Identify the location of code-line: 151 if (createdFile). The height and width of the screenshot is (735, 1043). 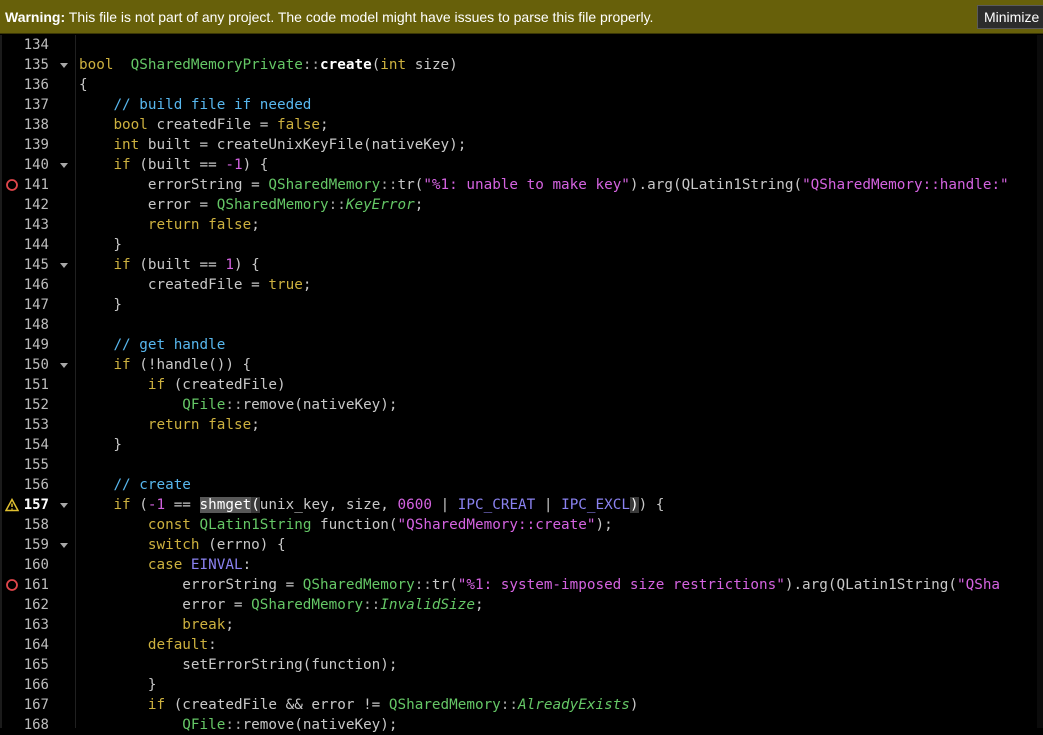
(521, 385).